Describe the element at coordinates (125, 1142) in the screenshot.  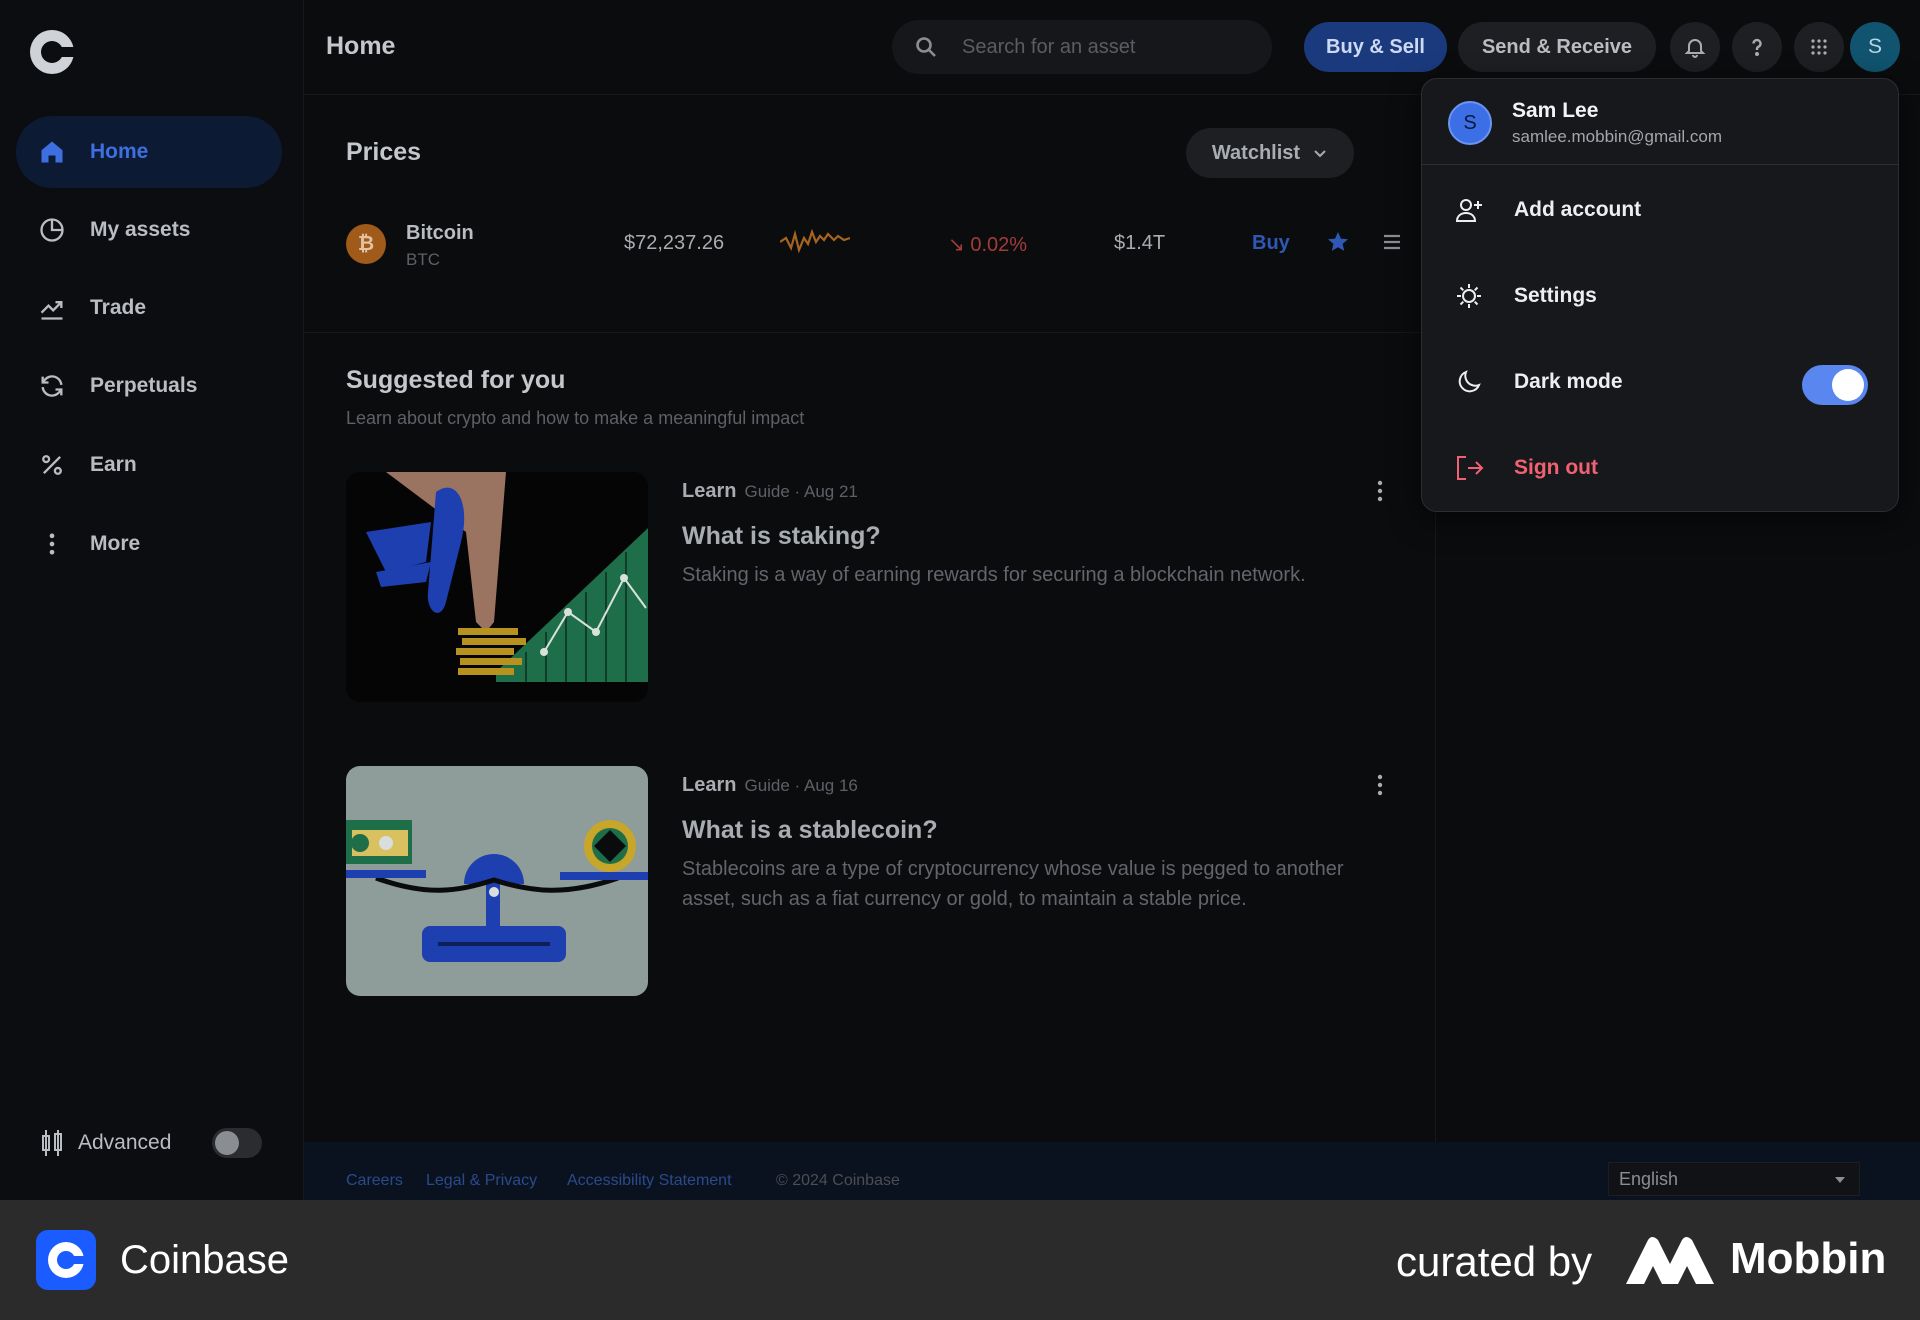
I see `advanced-label: Advanced` at that location.